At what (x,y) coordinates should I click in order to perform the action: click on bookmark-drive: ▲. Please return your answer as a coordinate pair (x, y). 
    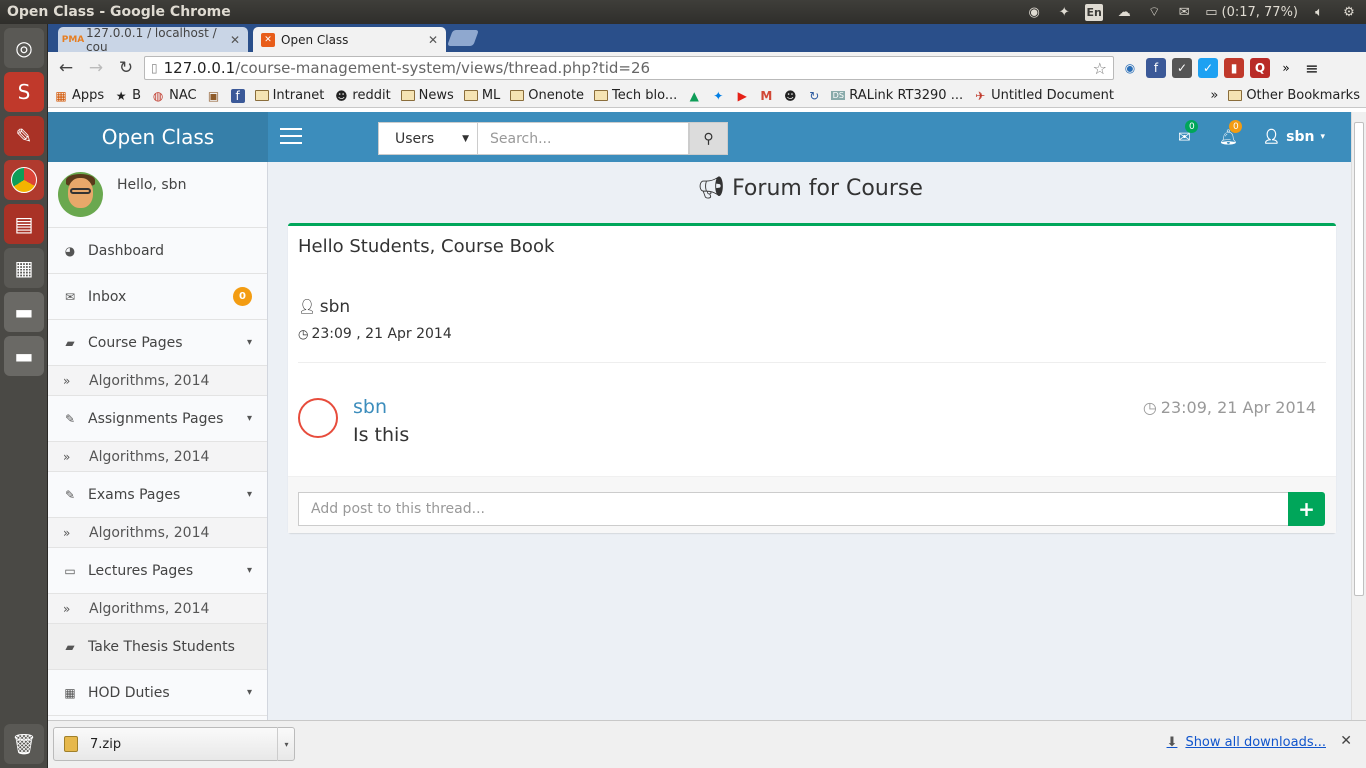
    Looking at the image, I should click on (694, 96).